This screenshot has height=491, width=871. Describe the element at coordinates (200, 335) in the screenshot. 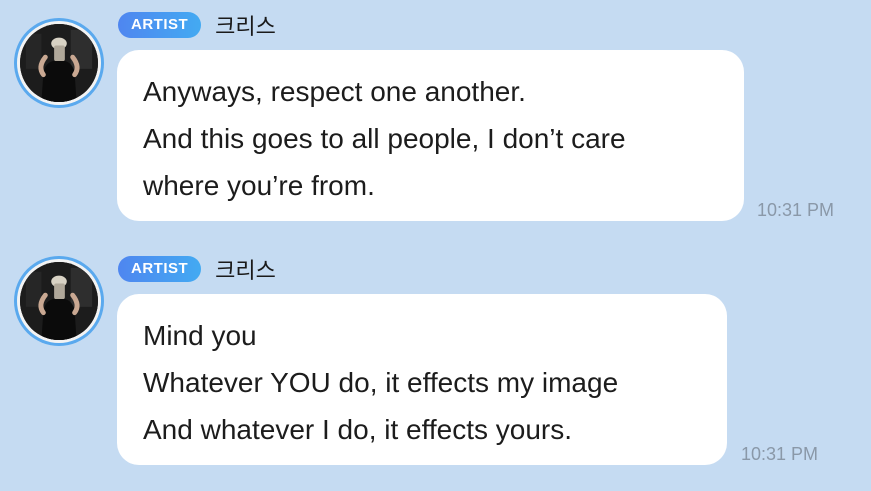

I see `message-line: Mind you` at that location.